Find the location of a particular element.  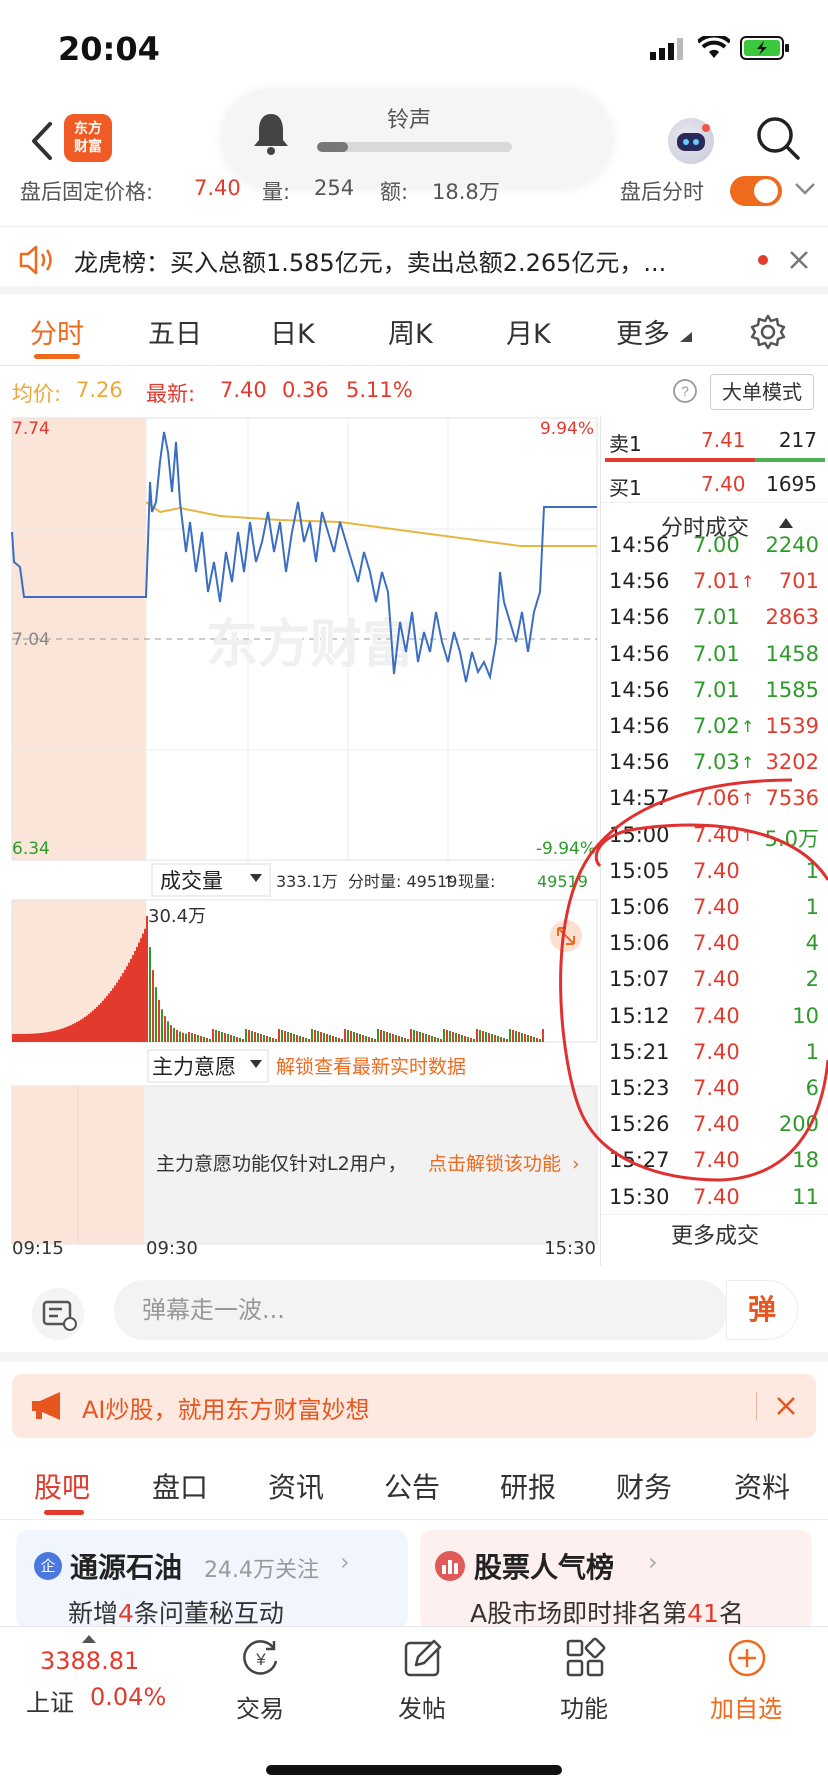

ai-banner: AI炒股，就用东方财富妙想 is located at coordinates (414, 1406).